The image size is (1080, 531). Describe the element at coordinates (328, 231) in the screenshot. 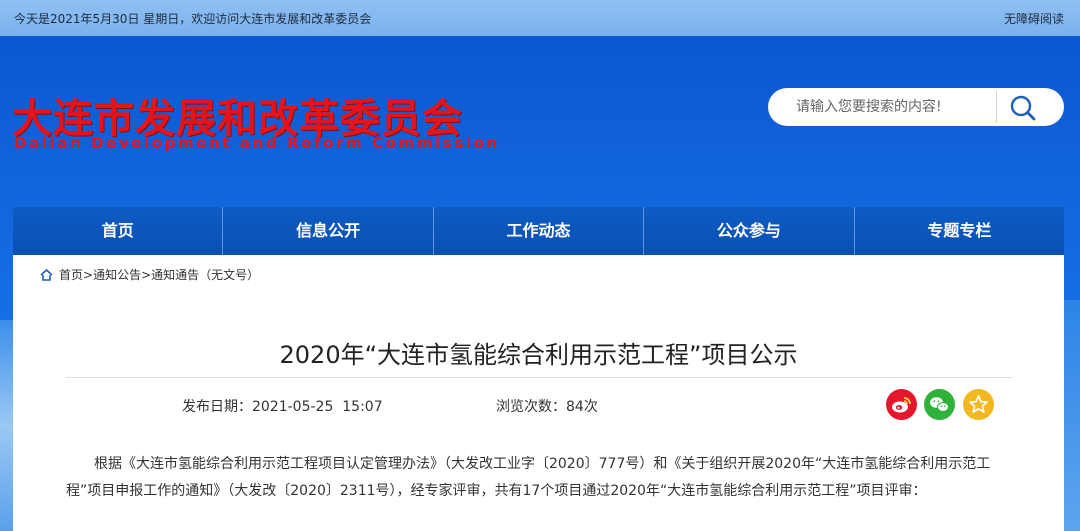

I see `nav-item-info-disclosure: 信息公开` at that location.